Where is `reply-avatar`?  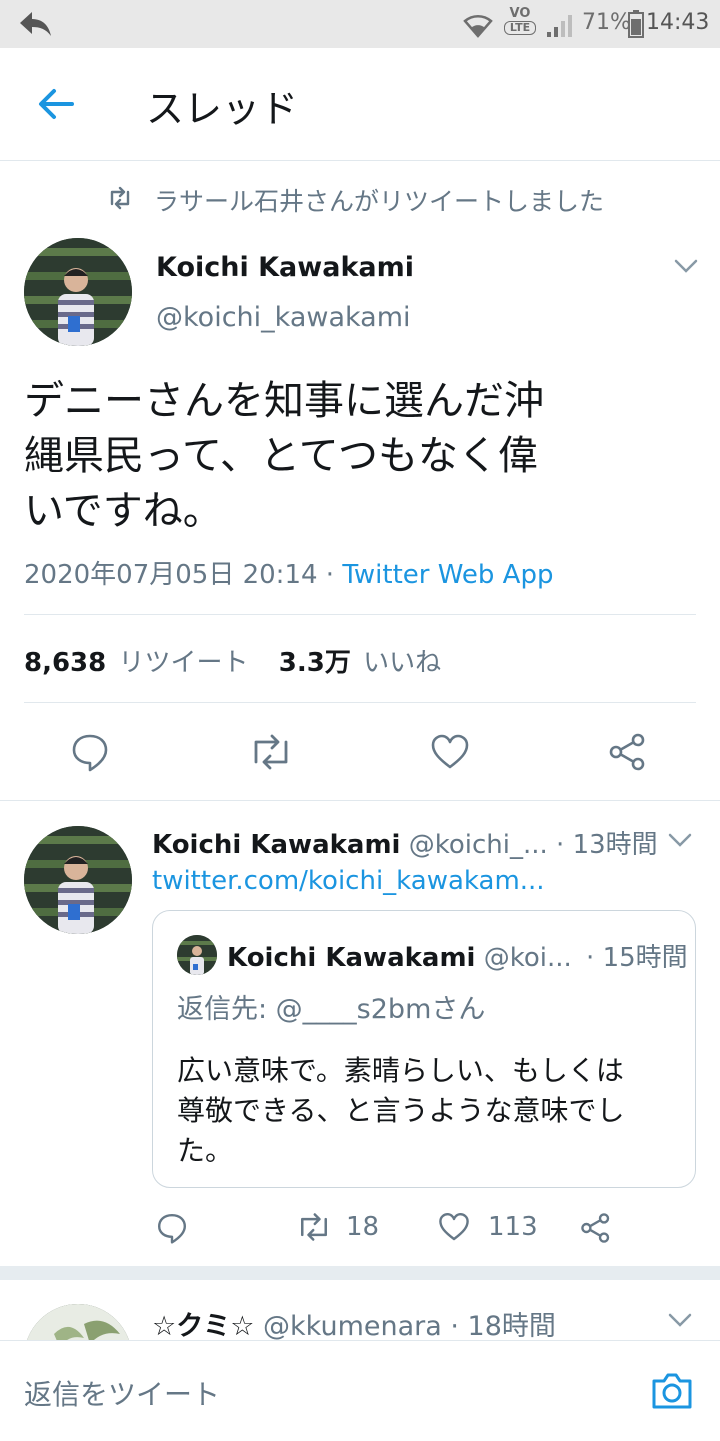
reply-avatar is located at coordinates (78, 880).